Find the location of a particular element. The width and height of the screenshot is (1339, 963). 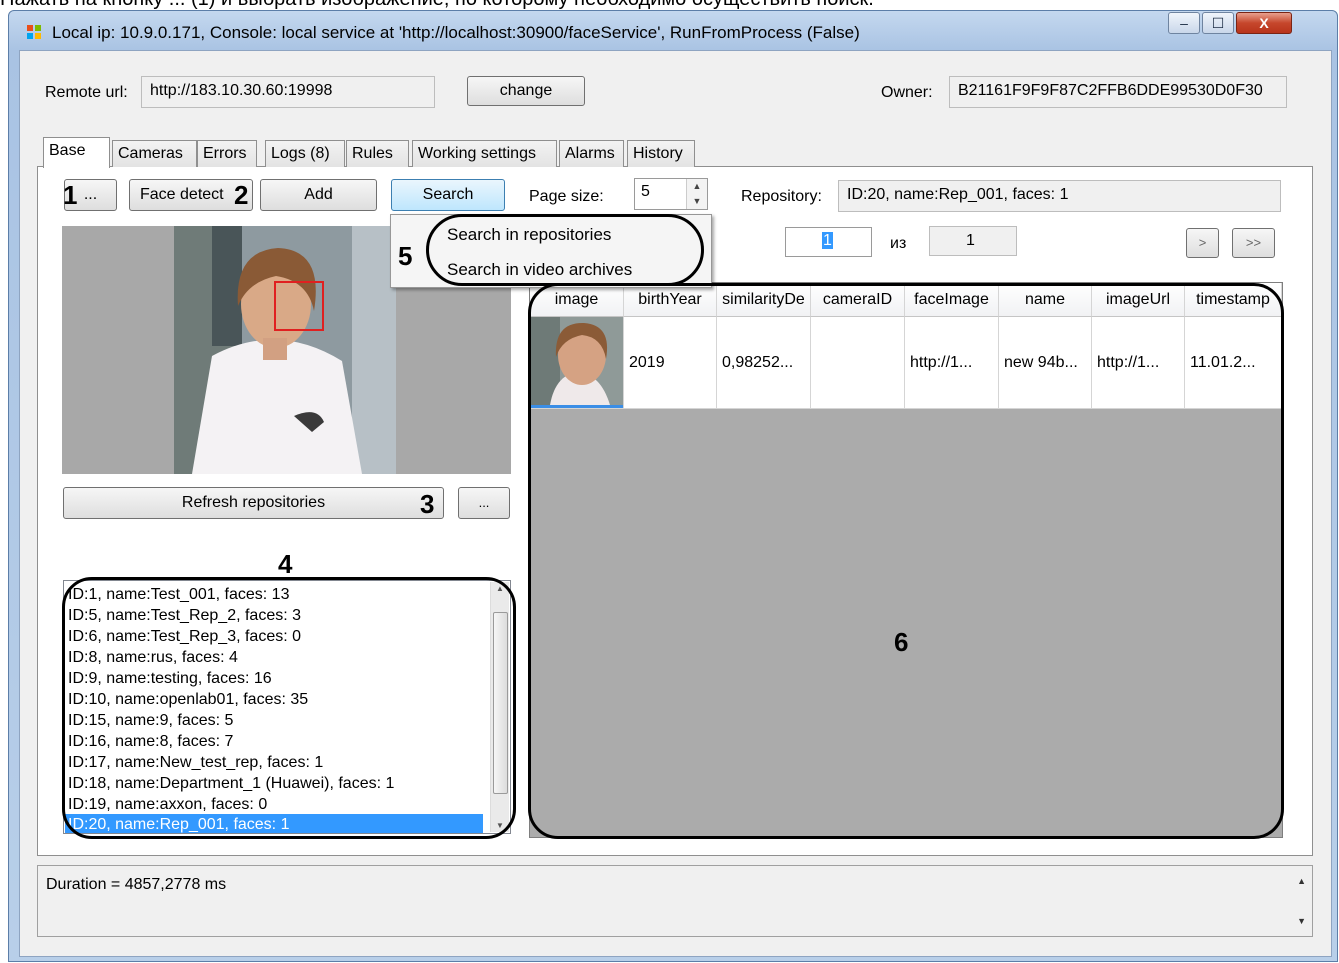

tab-base: Base is located at coordinates (76, 152).